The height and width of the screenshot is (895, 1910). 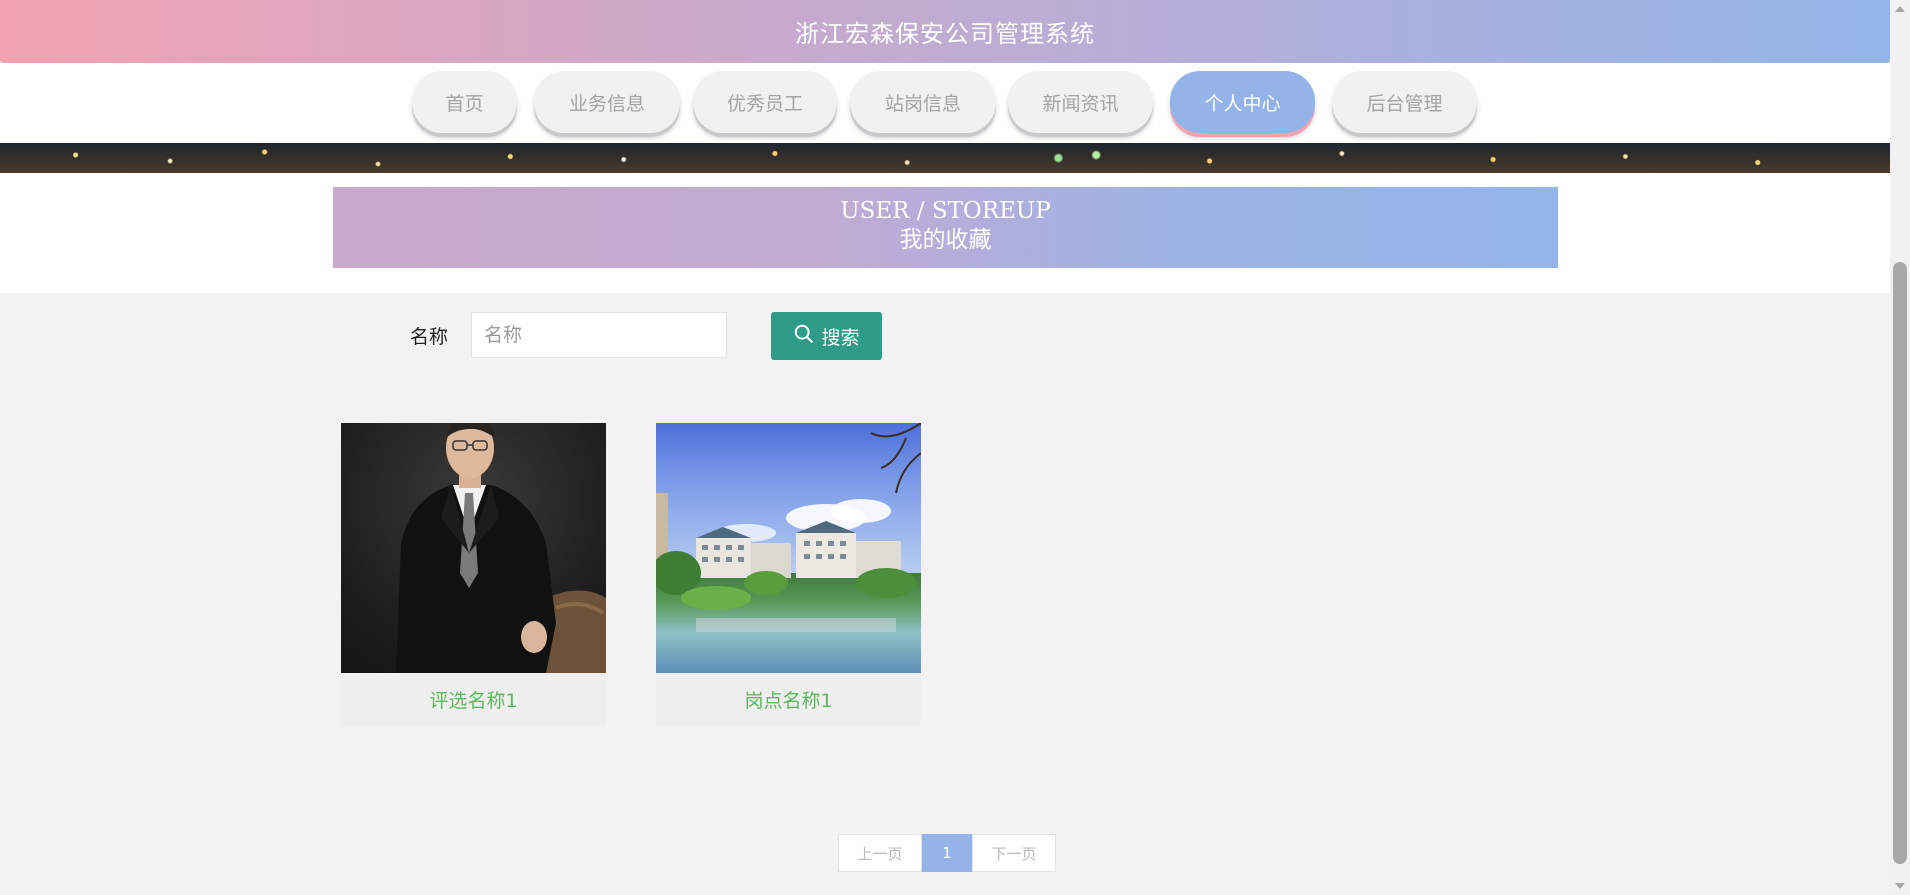 What do you see at coordinates (473, 701) in the screenshot?
I see `card-title: 评选名称1` at bounding box center [473, 701].